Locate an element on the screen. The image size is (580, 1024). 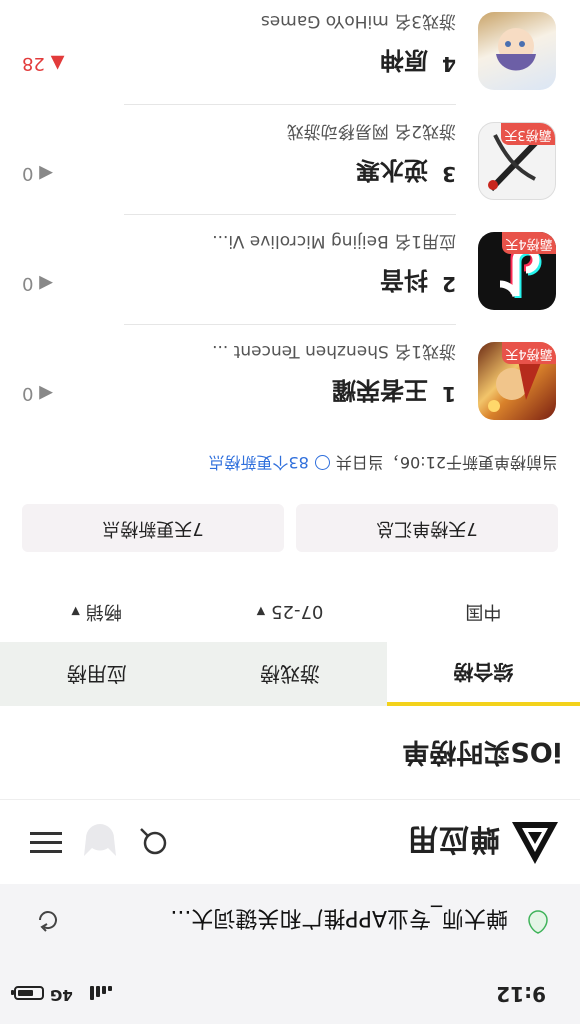
chanyingyong-logo-icon is located at coordinates (535, 843).